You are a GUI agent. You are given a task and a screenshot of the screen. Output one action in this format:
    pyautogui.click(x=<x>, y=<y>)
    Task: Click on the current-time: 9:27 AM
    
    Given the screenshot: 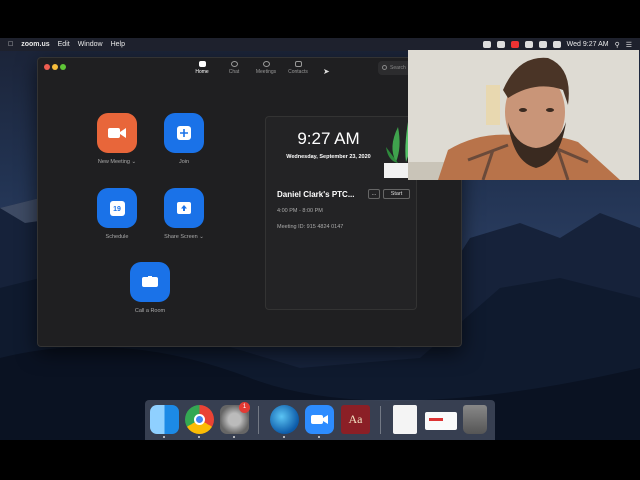 What is the action you would take?
    pyautogui.click(x=328, y=138)
    